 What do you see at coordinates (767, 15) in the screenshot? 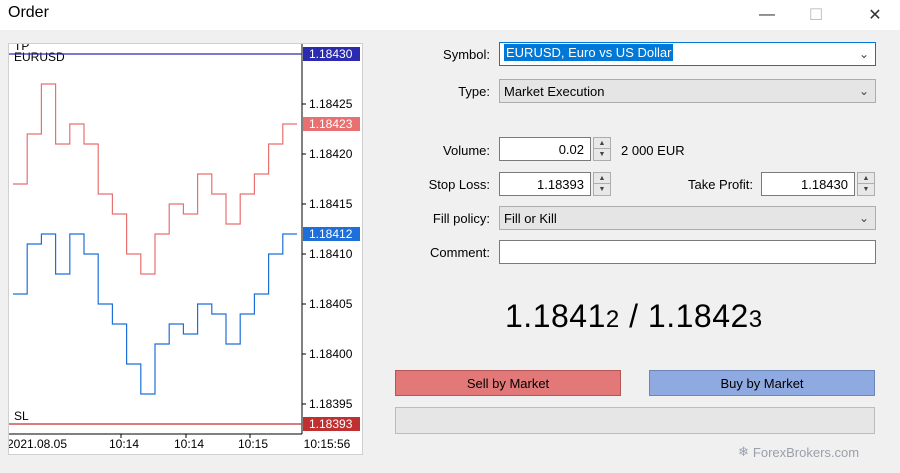
I see `minimize-icon: —` at bounding box center [767, 15].